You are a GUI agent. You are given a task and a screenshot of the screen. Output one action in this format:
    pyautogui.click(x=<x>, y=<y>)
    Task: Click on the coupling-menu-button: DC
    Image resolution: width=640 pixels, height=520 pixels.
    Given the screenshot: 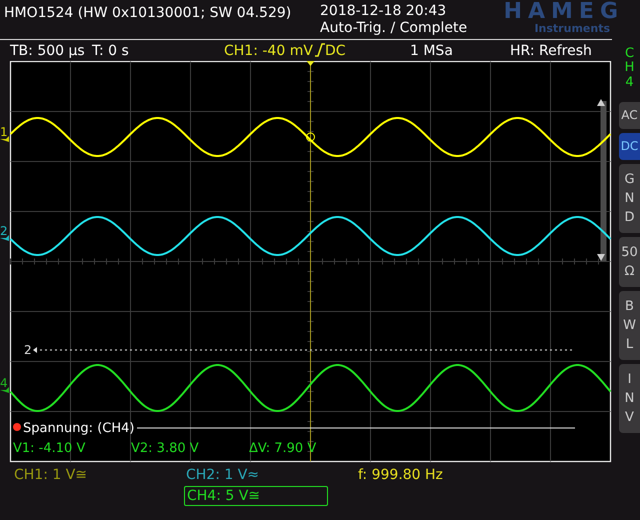 What is the action you would take?
    pyautogui.click(x=629, y=146)
    